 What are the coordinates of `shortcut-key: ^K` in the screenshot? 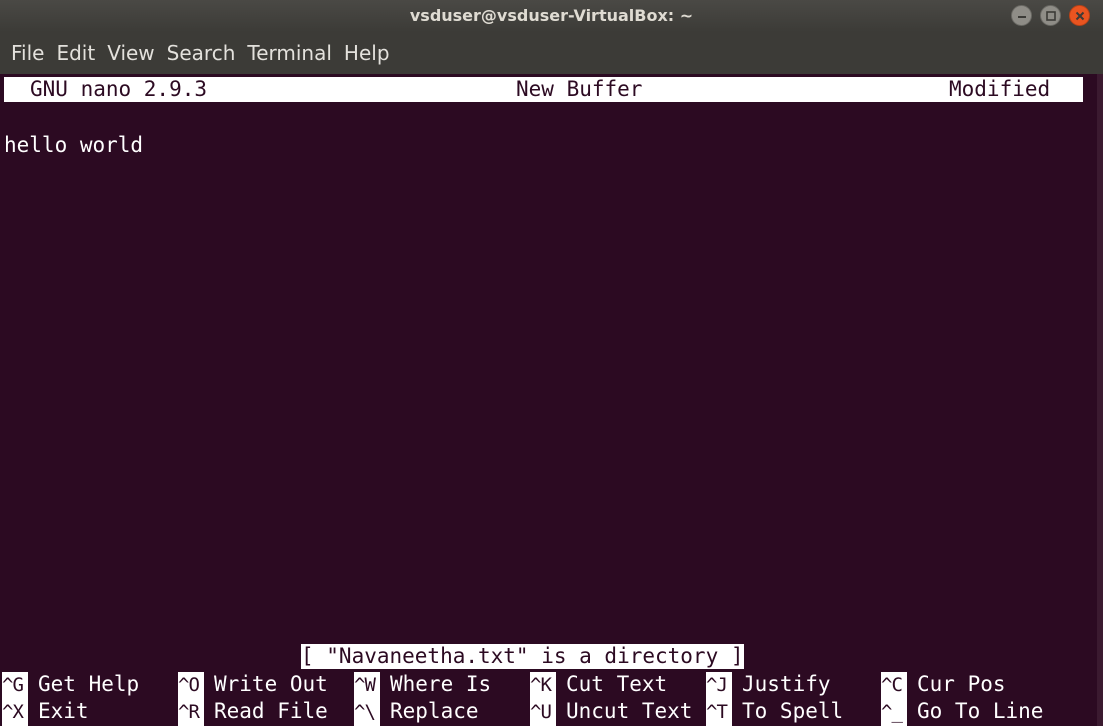 It's located at (543, 685).